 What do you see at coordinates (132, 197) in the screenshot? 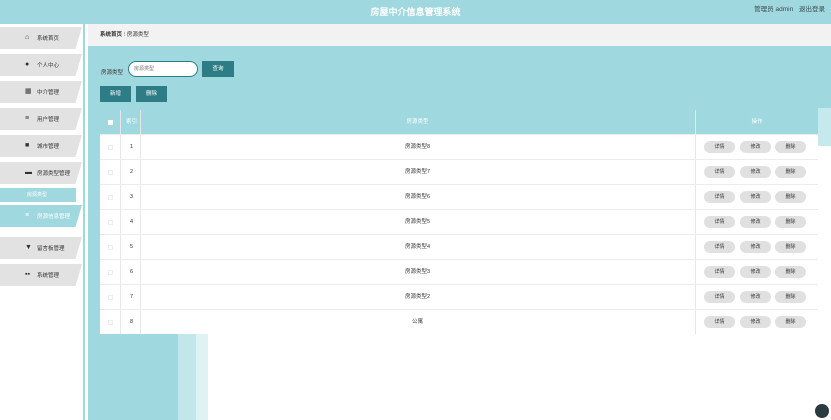
I see `row-index: 3` at bounding box center [132, 197].